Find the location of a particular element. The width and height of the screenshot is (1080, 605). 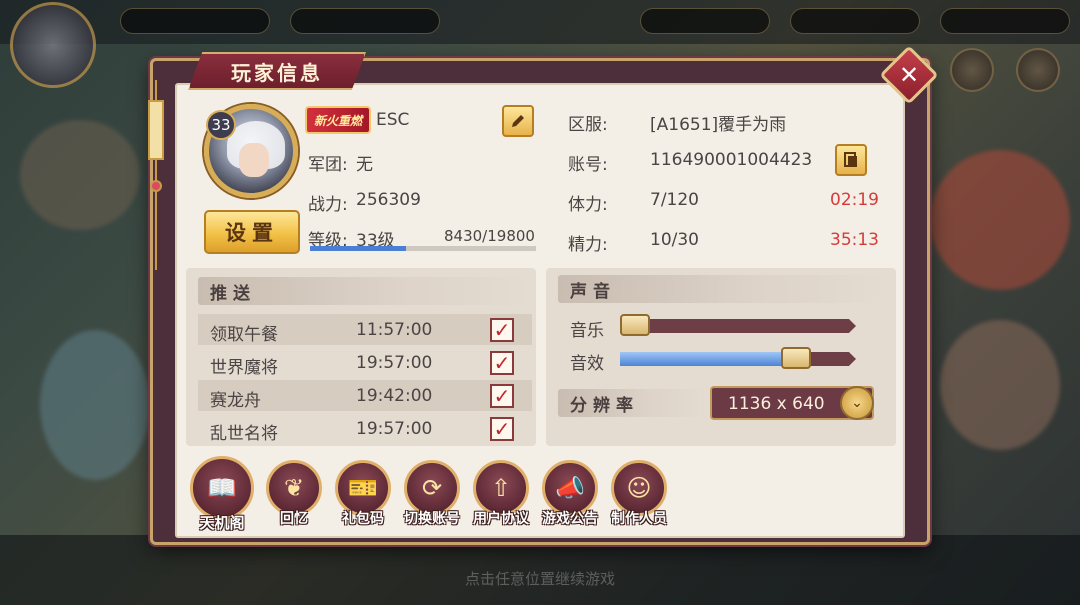

music-slider-thumb is located at coordinates (635, 325).